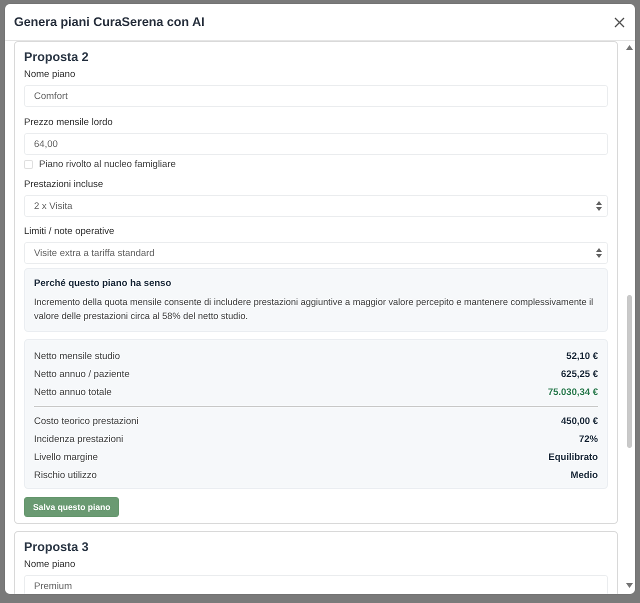 This screenshot has width=640, height=603. I want to click on stat-label: Netto annuo / paziente, so click(82, 374).